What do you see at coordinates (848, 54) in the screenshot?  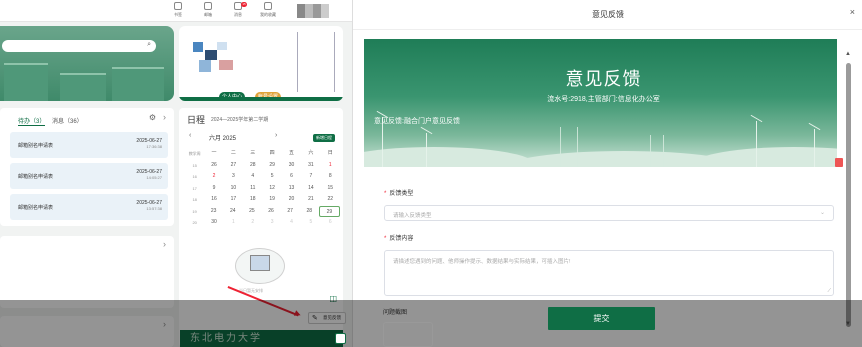 I see `scroll-up-icon: ▲` at bounding box center [848, 54].